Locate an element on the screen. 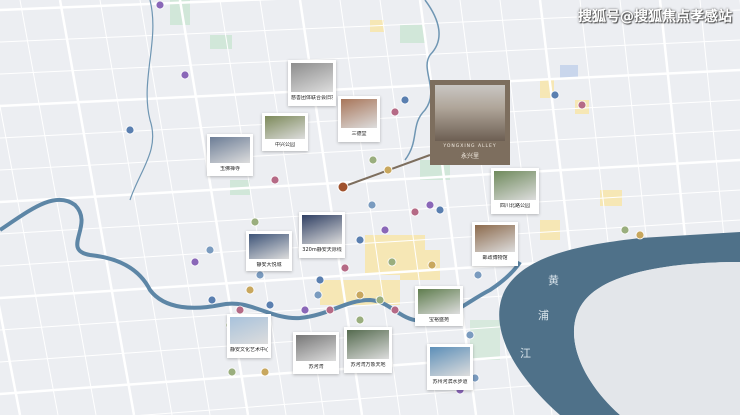 This screenshot has width=740, height=415. landmark-card: 慈善团体联合会旧址 is located at coordinates (312, 83).